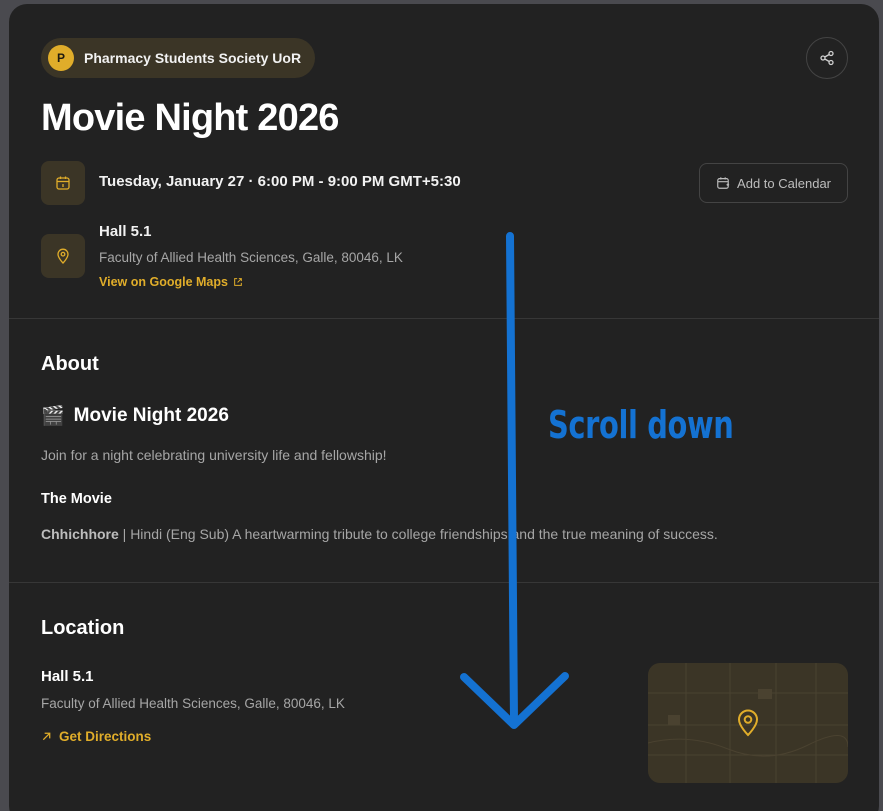  What do you see at coordinates (784, 183) in the screenshot?
I see `add-to-calendar-label: Add to Calendar` at bounding box center [784, 183].